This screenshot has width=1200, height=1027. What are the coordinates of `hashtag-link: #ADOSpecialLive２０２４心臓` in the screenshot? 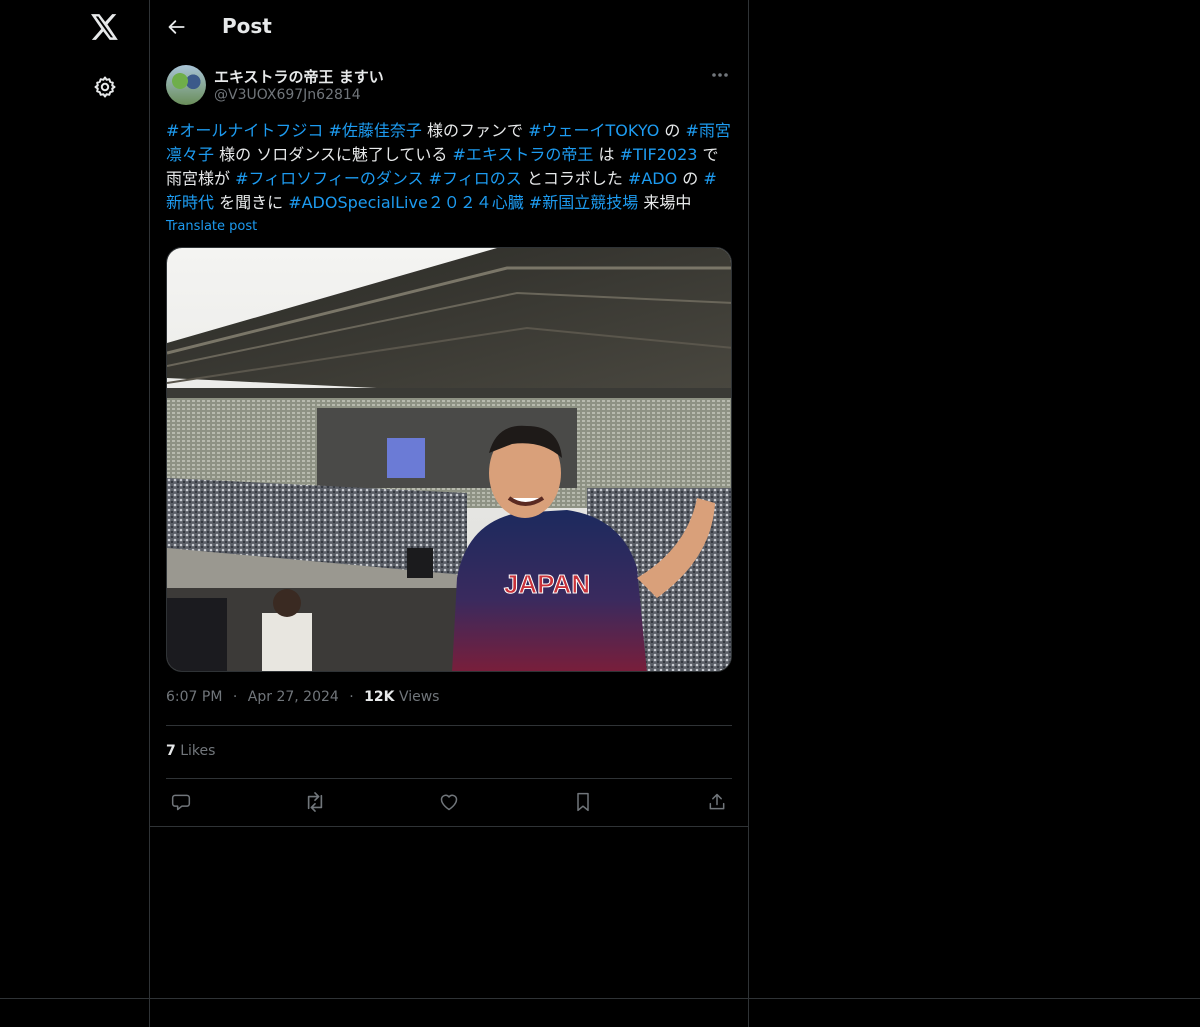 It's located at (406, 202).